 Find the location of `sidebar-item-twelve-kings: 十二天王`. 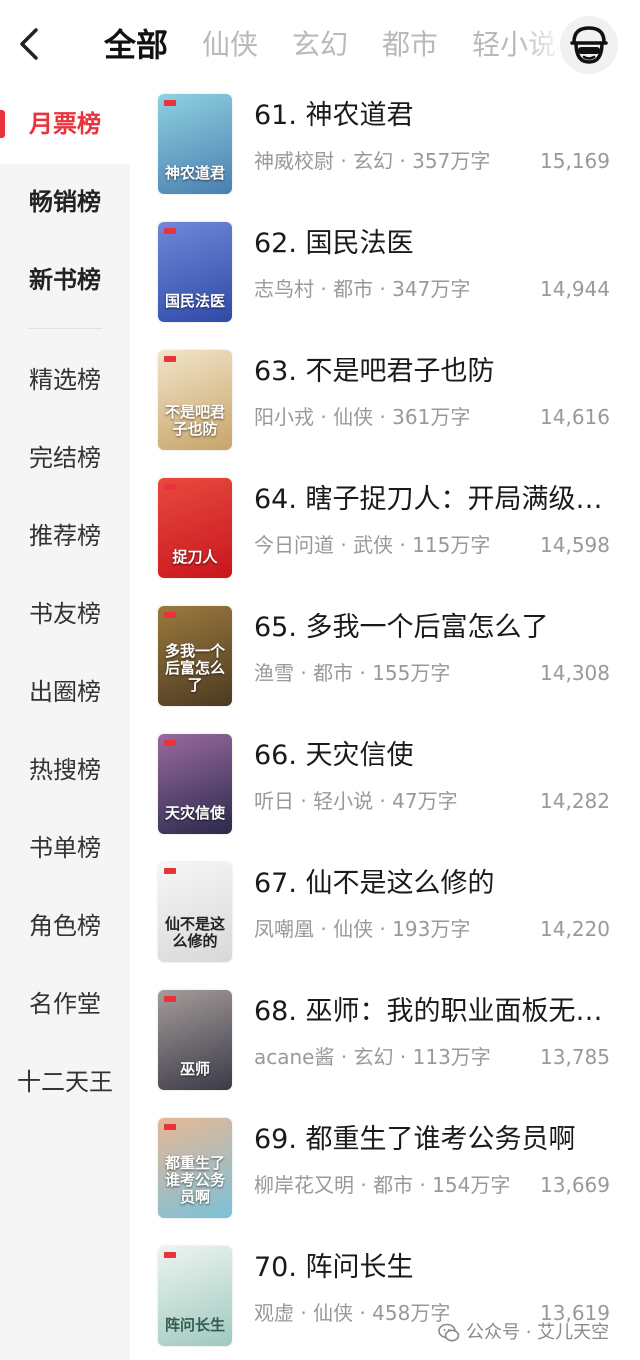

sidebar-item-twelve-kings: 十二天王 is located at coordinates (65, 1082).